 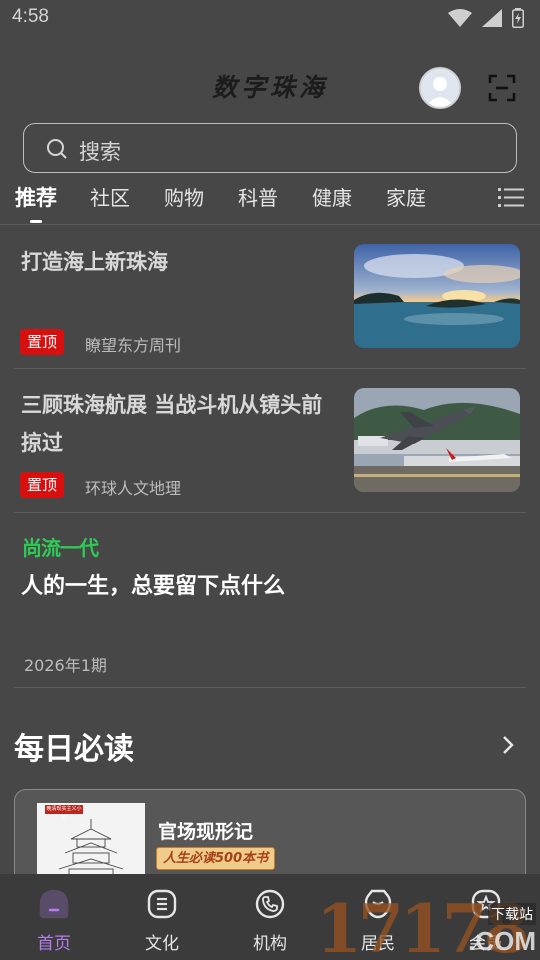 What do you see at coordinates (492, 18) in the screenshot?
I see `signal-icon` at bounding box center [492, 18].